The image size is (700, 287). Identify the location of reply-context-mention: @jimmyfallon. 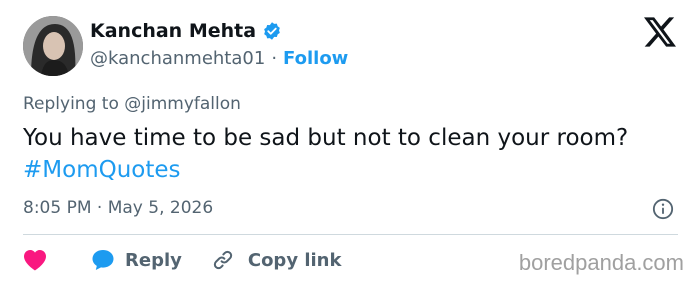
(182, 104).